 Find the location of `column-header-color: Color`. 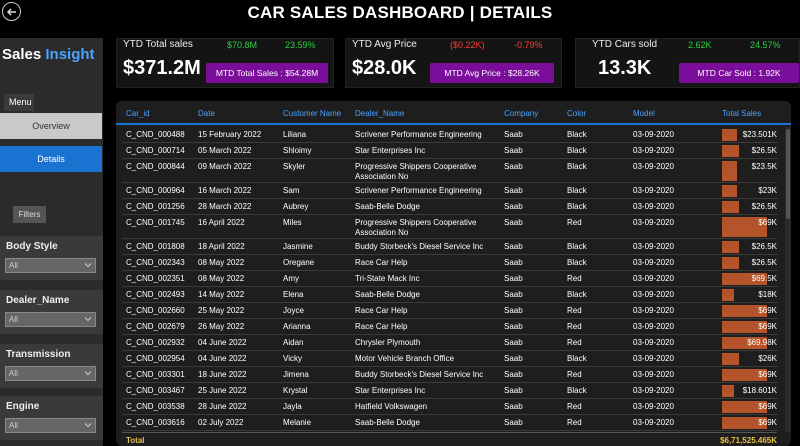

column-header-color: Color is located at coordinates (576, 113).